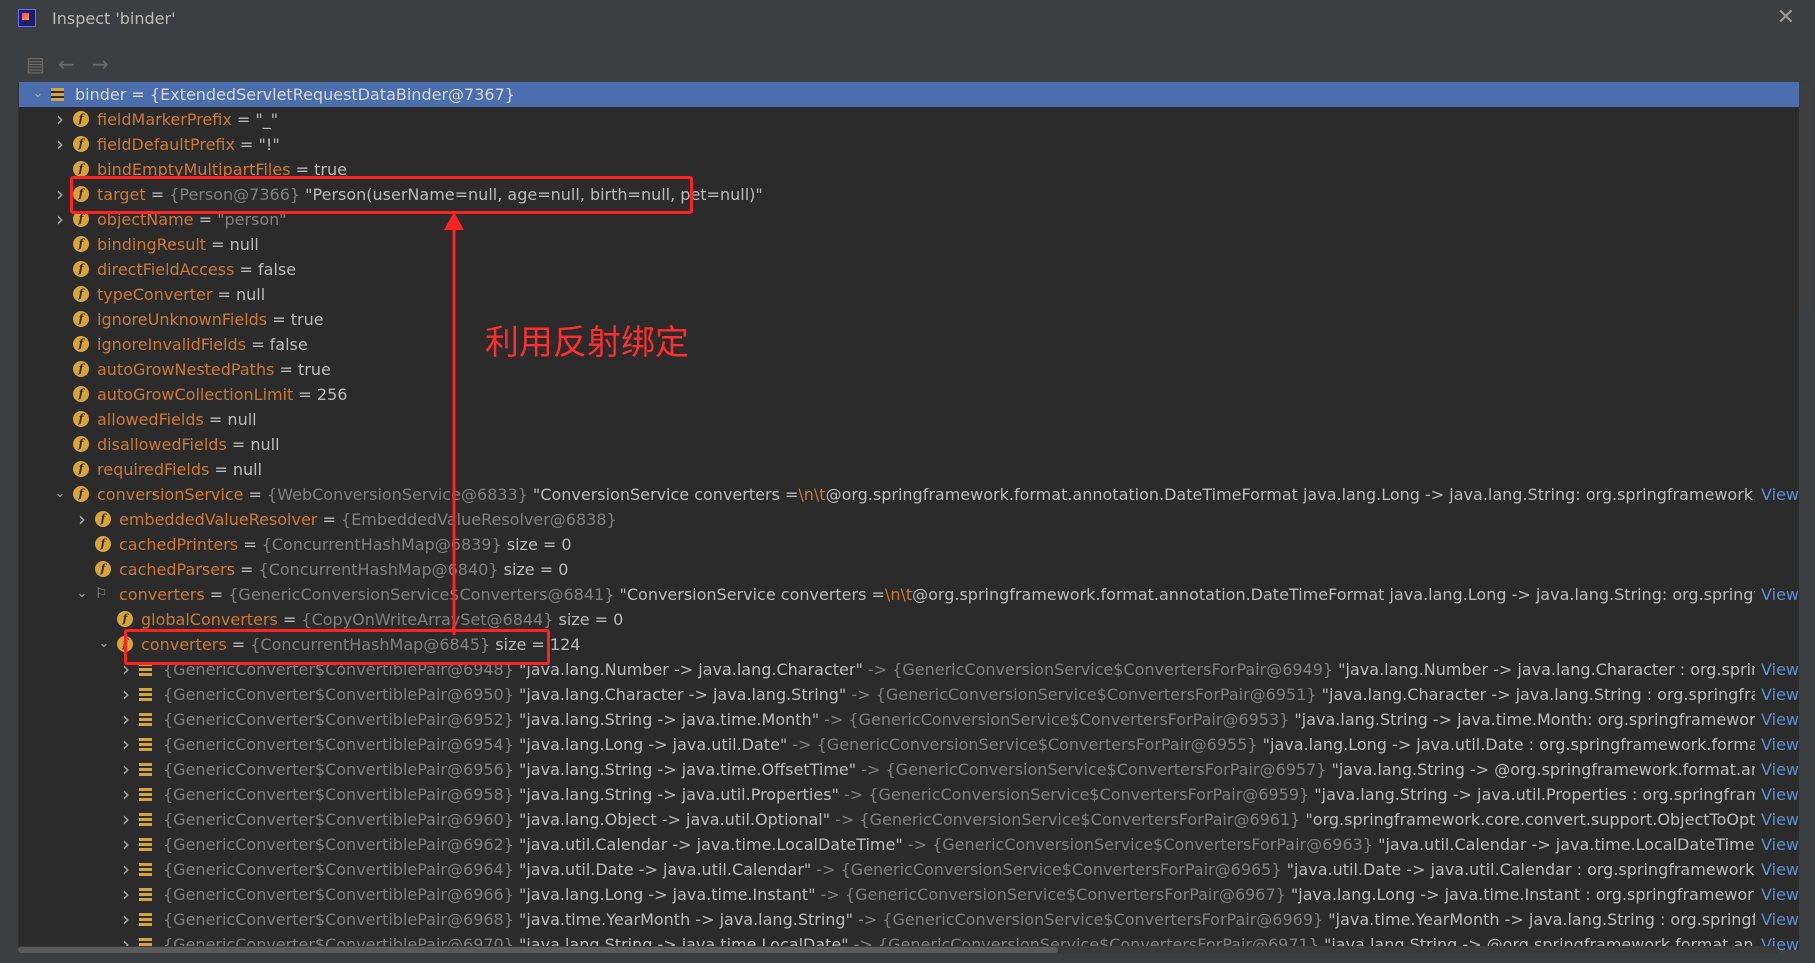 The width and height of the screenshot is (1815, 963). Describe the element at coordinates (909, 294) in the screenshot. I see `tree-row: f typeConverter = null` at that location.